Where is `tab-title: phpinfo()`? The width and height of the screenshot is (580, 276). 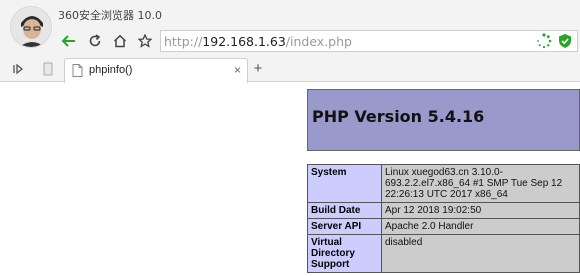 tab-title: phpinfo() is located at coordinates (111, 70).